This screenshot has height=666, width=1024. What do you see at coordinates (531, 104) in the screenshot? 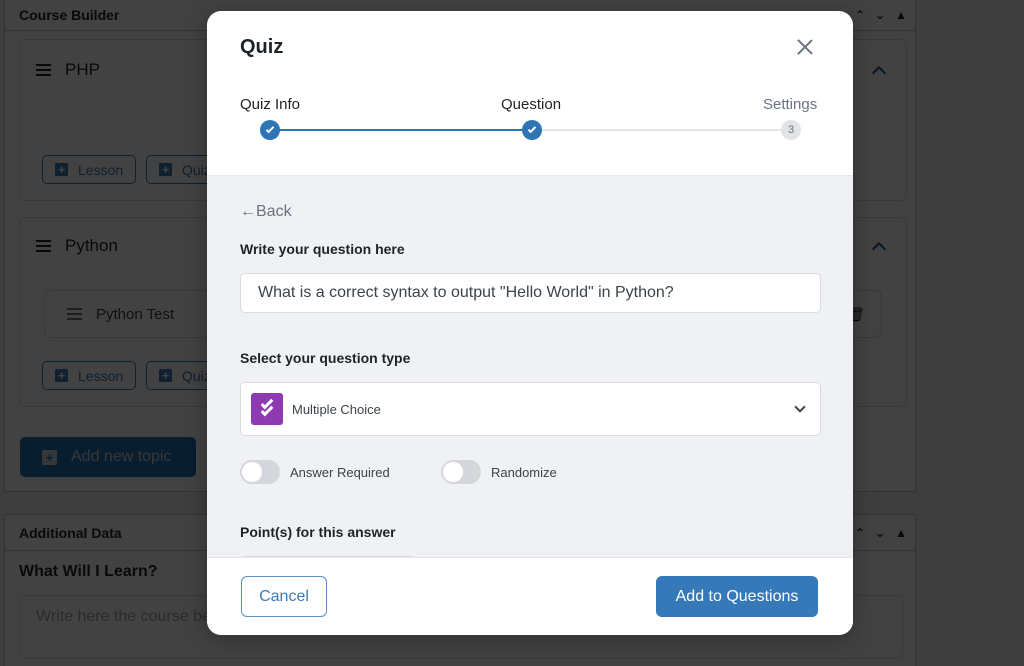
I see `step-label-question: Question` at bounding box center [531, 104].